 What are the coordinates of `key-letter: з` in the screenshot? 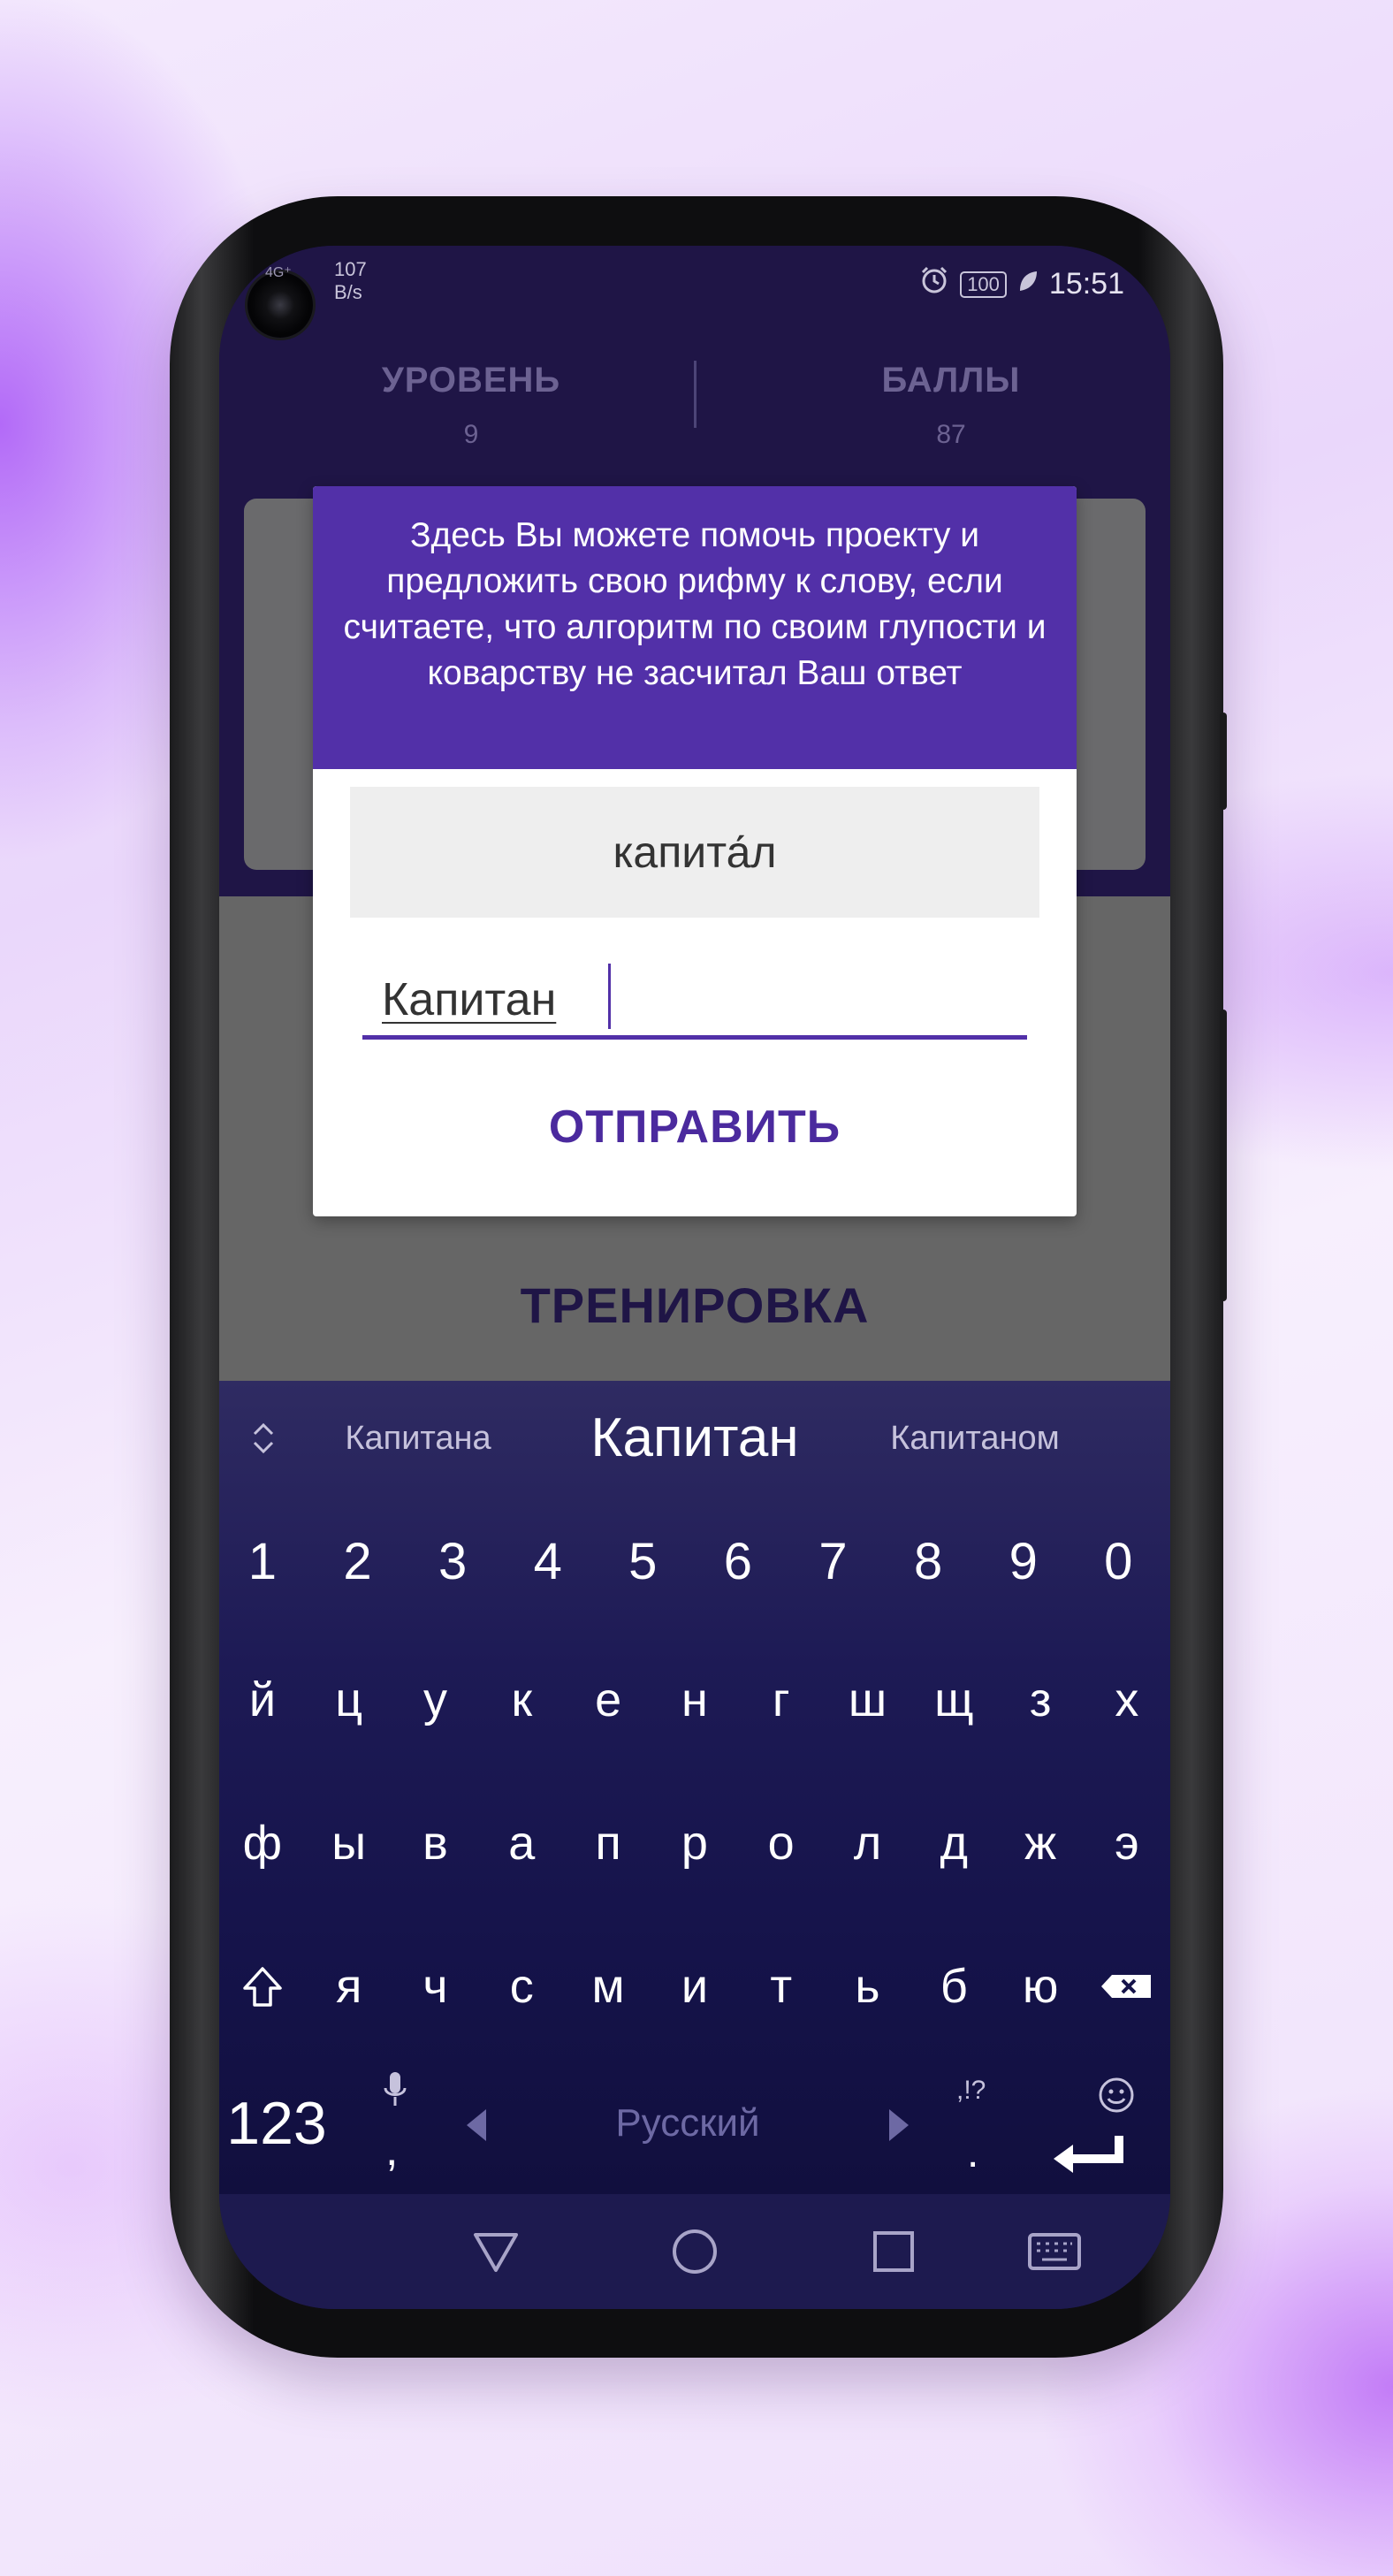 It's located at (1040, 1700).